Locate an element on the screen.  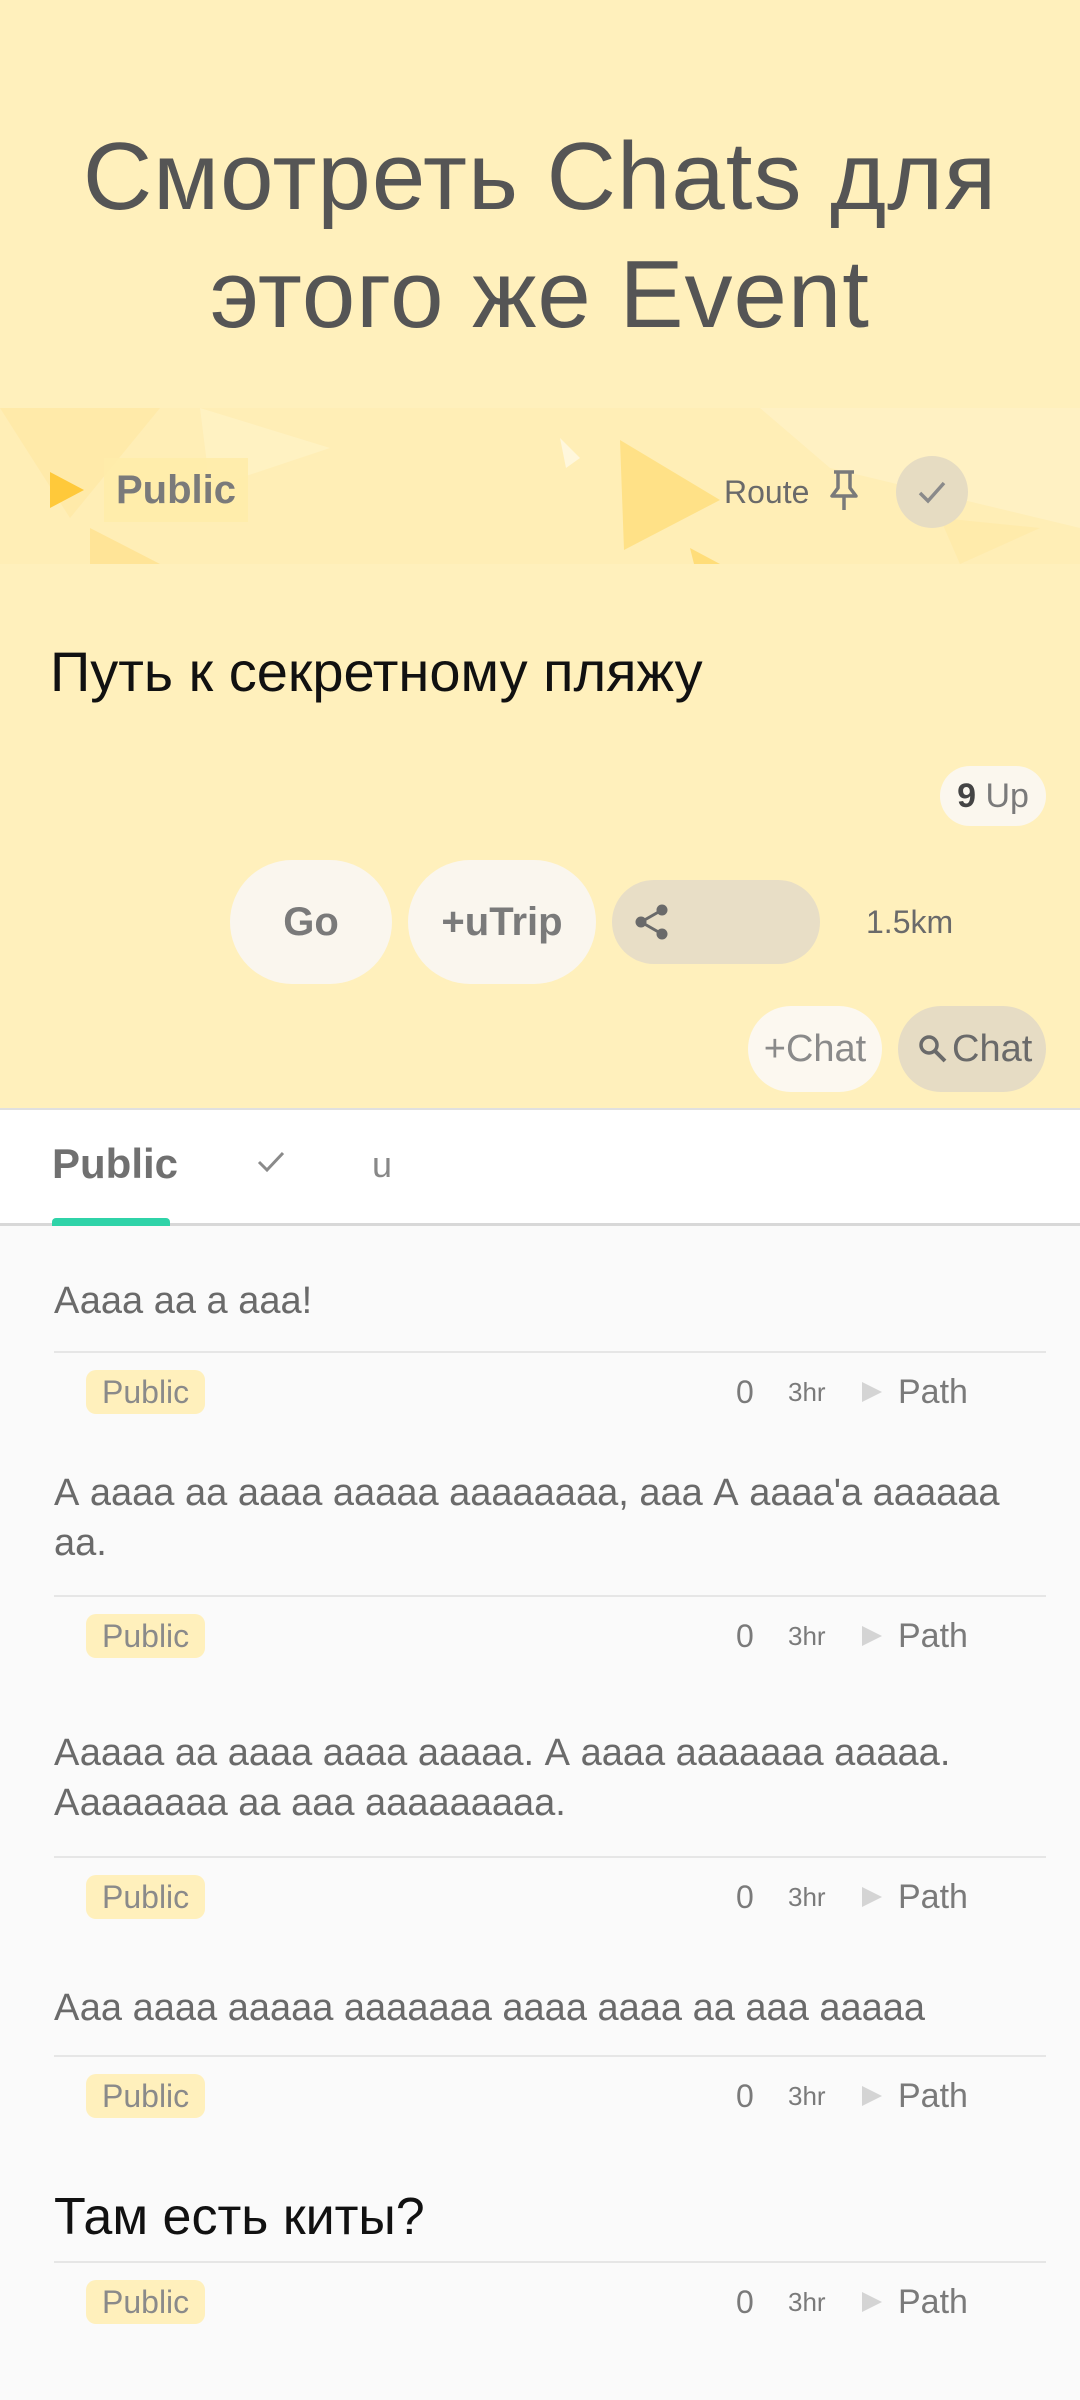
add-chat-button: +Chat is located at coordinates (815, 1049).